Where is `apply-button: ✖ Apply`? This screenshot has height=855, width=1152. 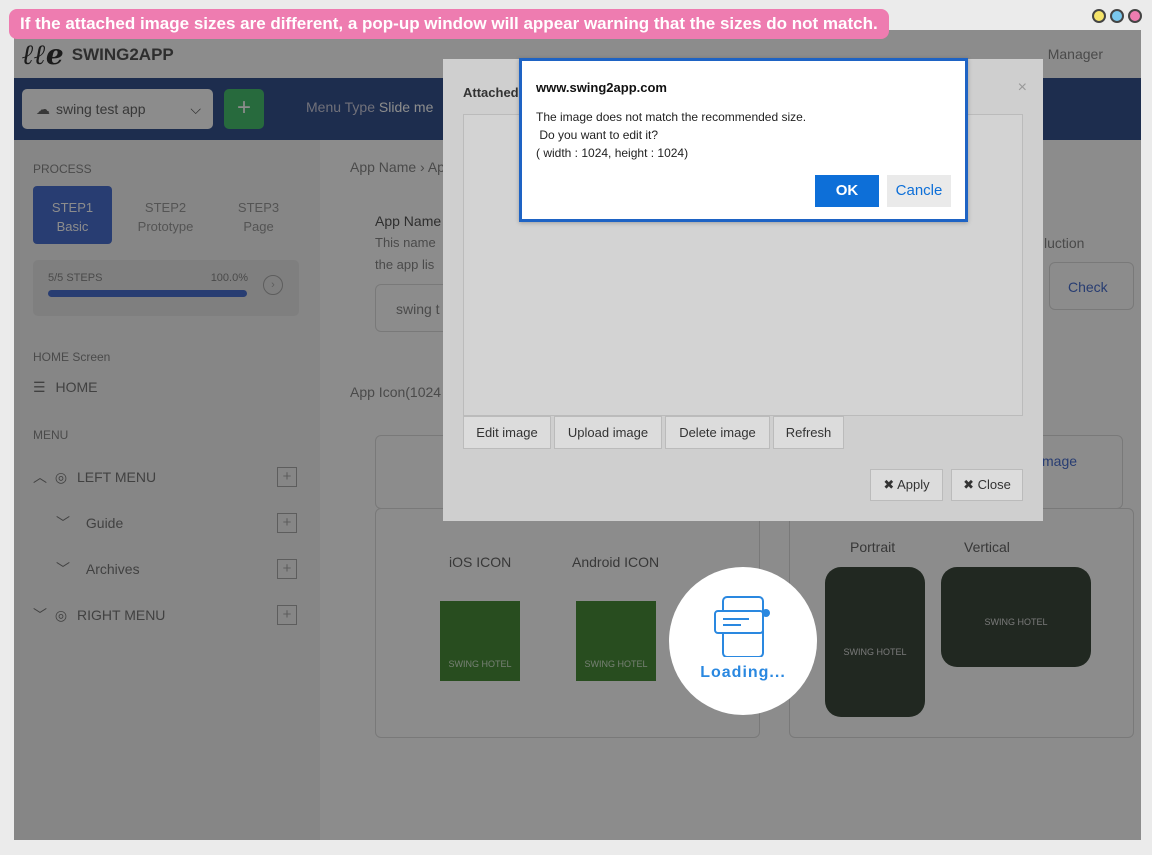 apply-button: ✖ Apply is located at coordinates (906, 485).